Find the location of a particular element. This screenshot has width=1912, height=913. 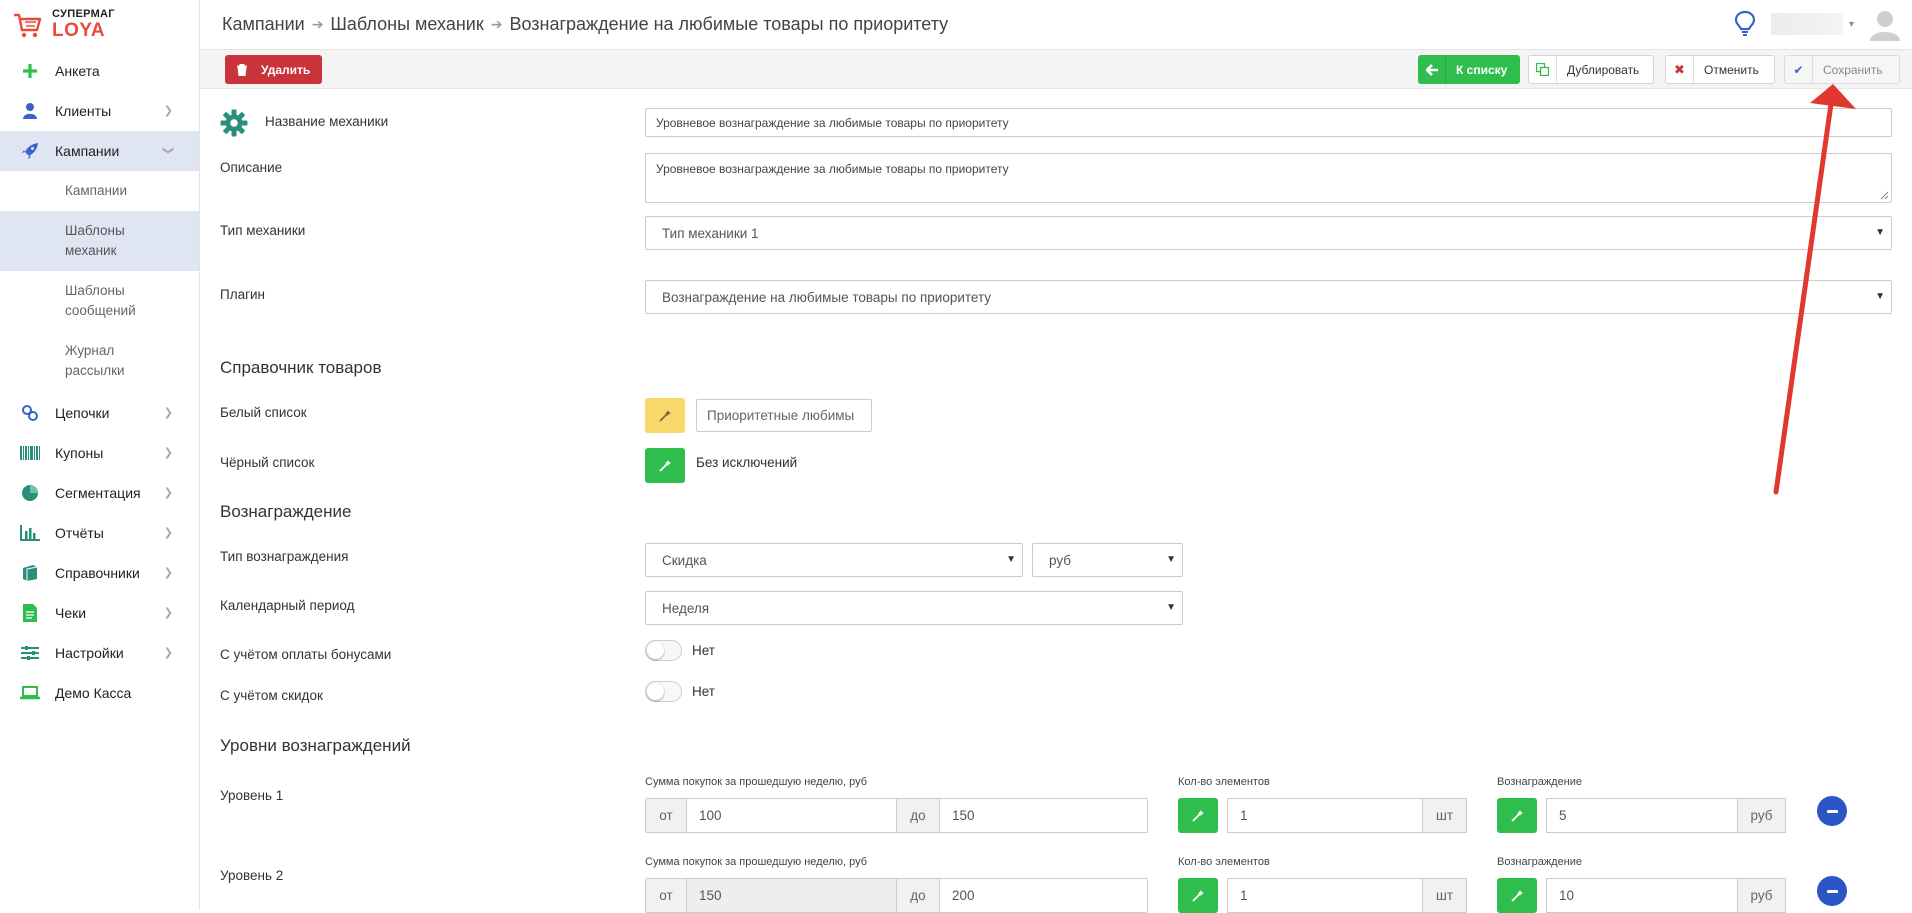

sidebar-item-anketa: Анкета is located at coordinates (99, 71).